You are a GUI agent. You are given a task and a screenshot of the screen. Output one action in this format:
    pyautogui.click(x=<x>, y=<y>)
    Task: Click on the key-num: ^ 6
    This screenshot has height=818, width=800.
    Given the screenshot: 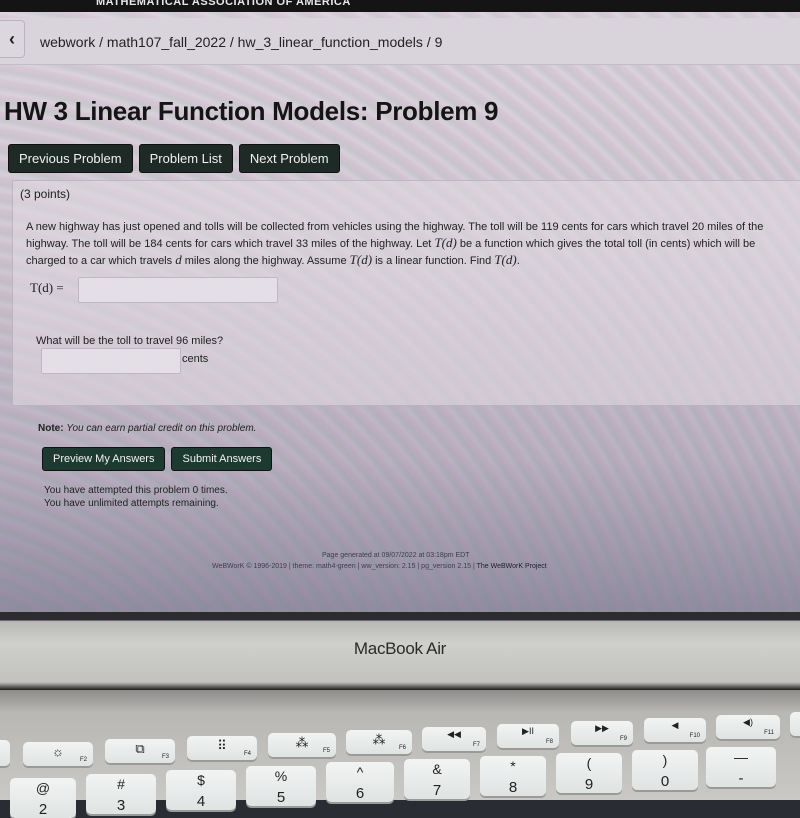 What is the action you would take?
    pyautogui.click(x=360, y=782)
    